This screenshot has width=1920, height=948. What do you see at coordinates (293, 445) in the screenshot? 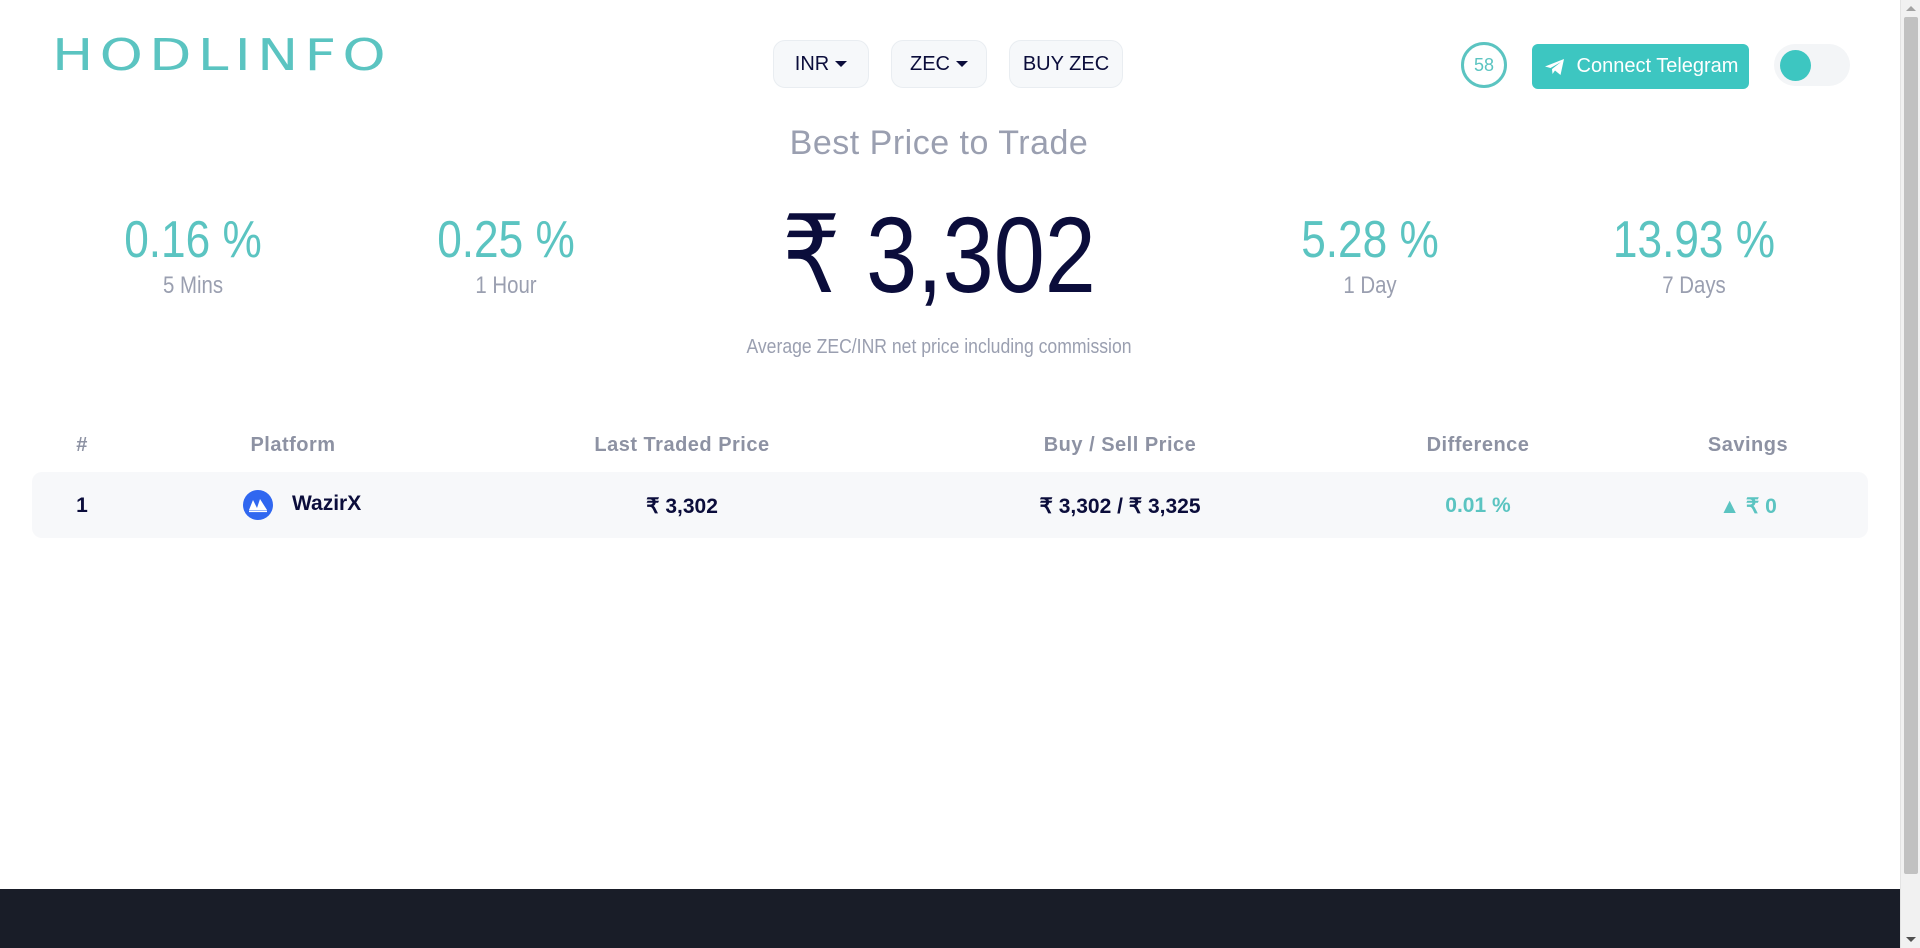
I see `column-header-platform: Platform` at bounding box center [293, 445].